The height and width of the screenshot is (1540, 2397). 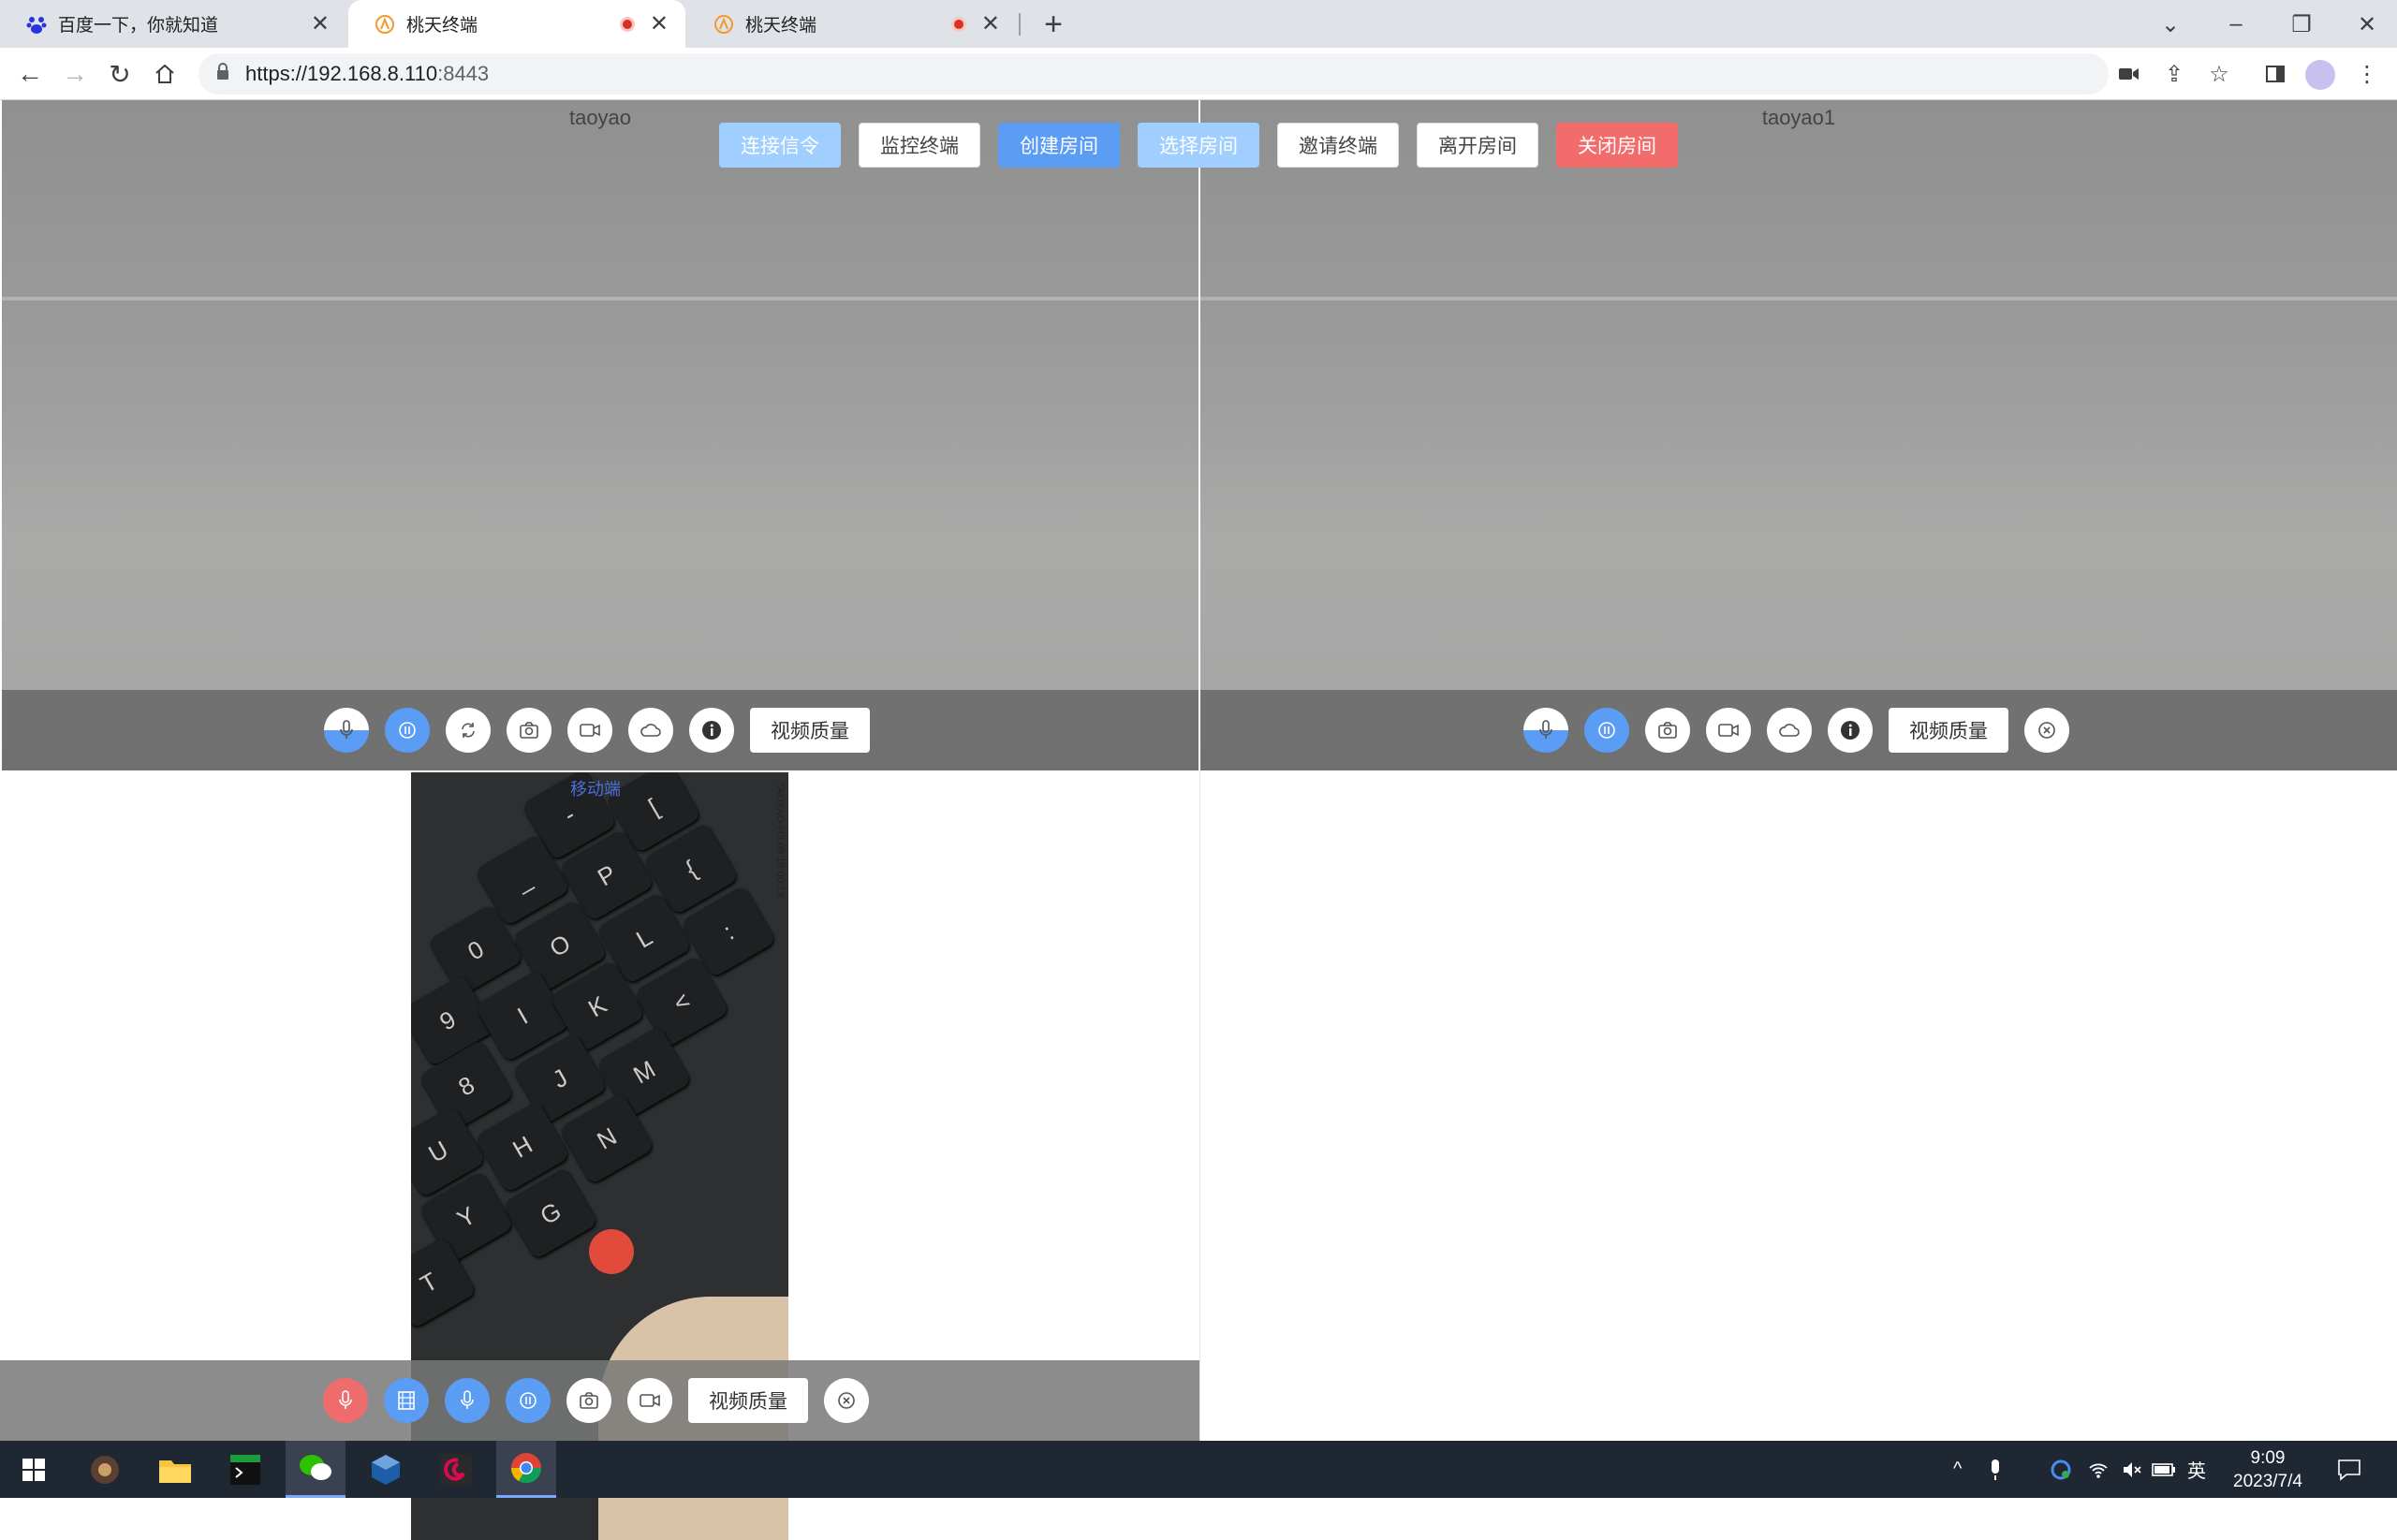 I want to click on show-hidden-icons-icon: ^, so click(x=1957, y=1469).